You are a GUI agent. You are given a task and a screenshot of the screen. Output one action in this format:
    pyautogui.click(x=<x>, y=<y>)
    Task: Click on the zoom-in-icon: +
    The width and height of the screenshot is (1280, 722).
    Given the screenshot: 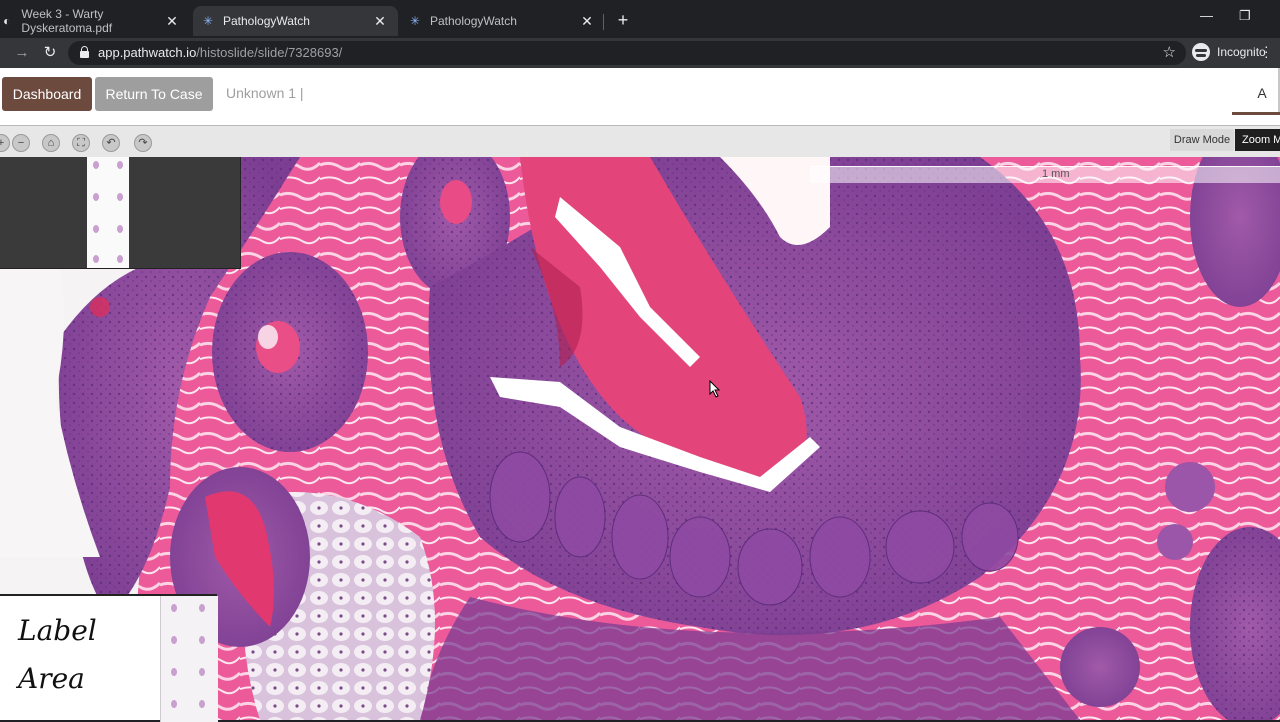 What is the action you would take?
    pyautogui.click(x=5, y=143)
    